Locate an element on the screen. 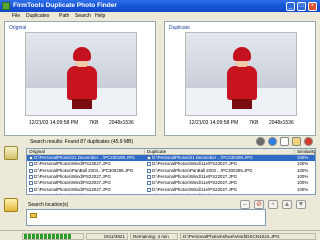 Image resolution: width=320 pixels, height=240 pixels. add-folder-icon is located at coordinates (11, 205).